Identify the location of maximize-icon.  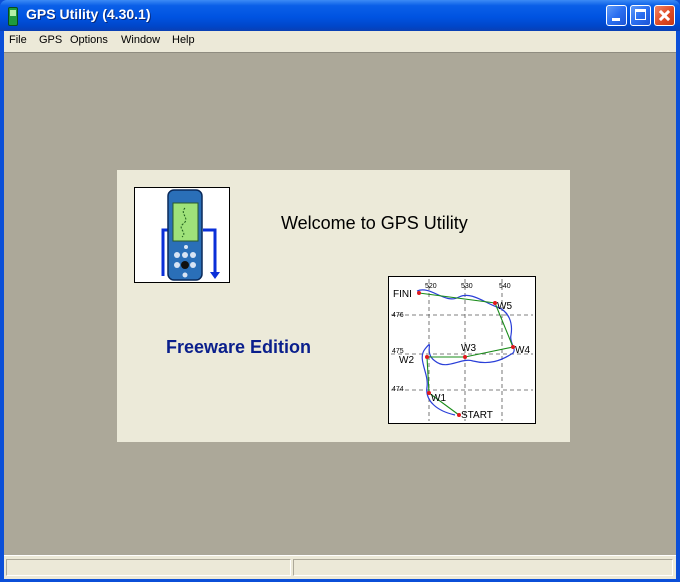
(640, 14).